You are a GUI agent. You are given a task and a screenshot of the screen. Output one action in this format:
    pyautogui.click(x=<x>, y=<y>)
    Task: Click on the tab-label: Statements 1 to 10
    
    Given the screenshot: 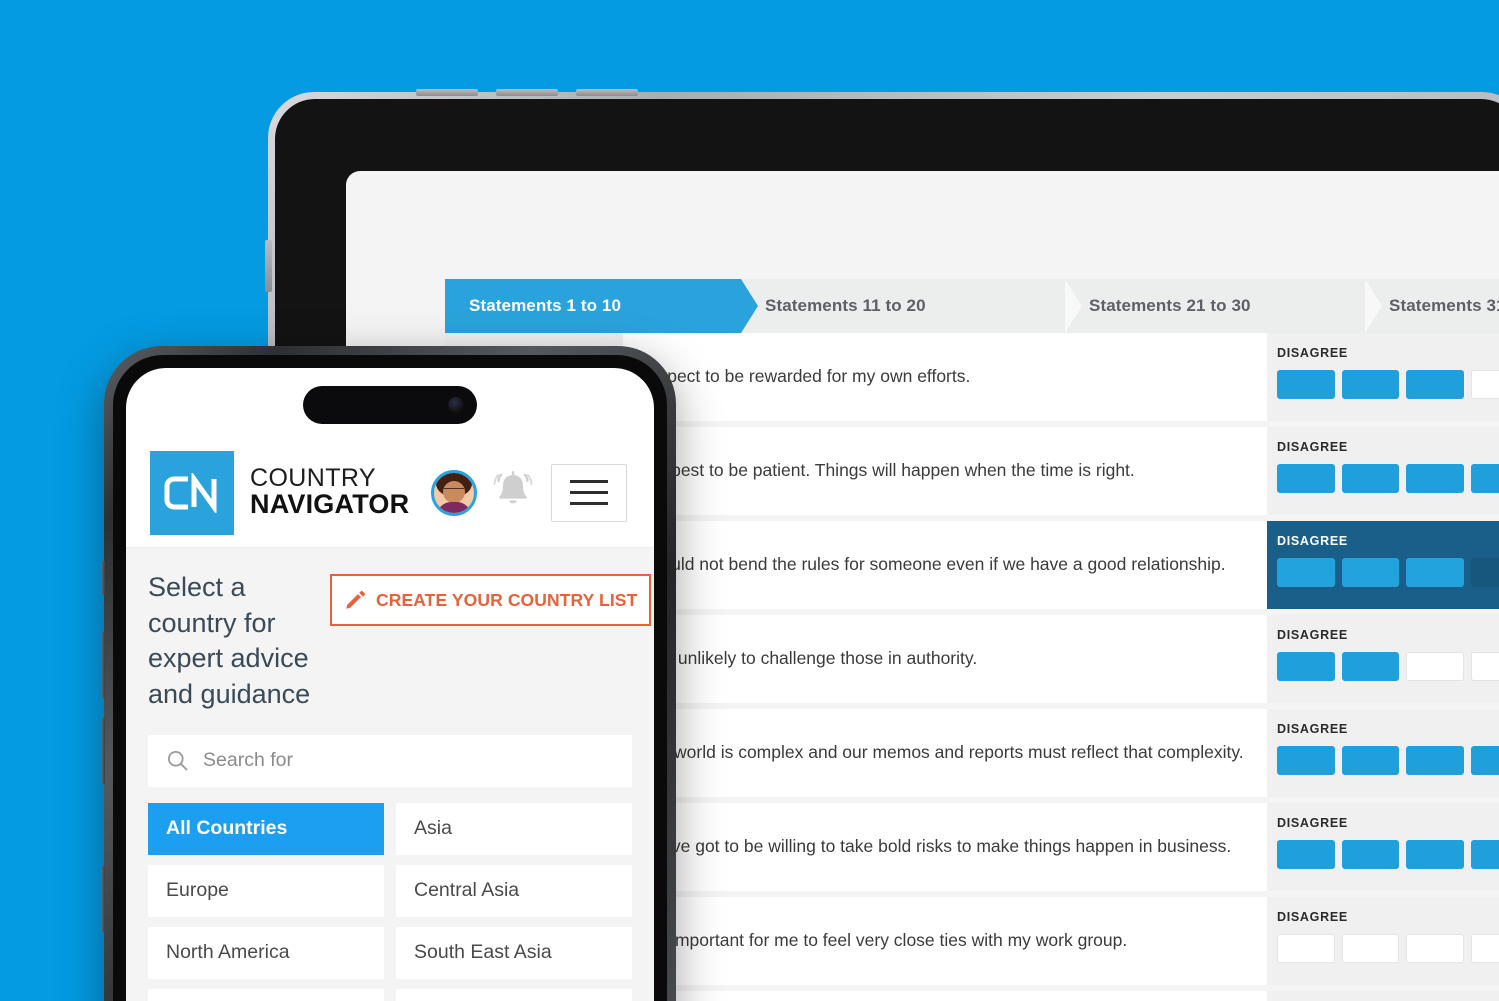 What is the action you would take?
    pyautogui.click(x=545, y=305)
    